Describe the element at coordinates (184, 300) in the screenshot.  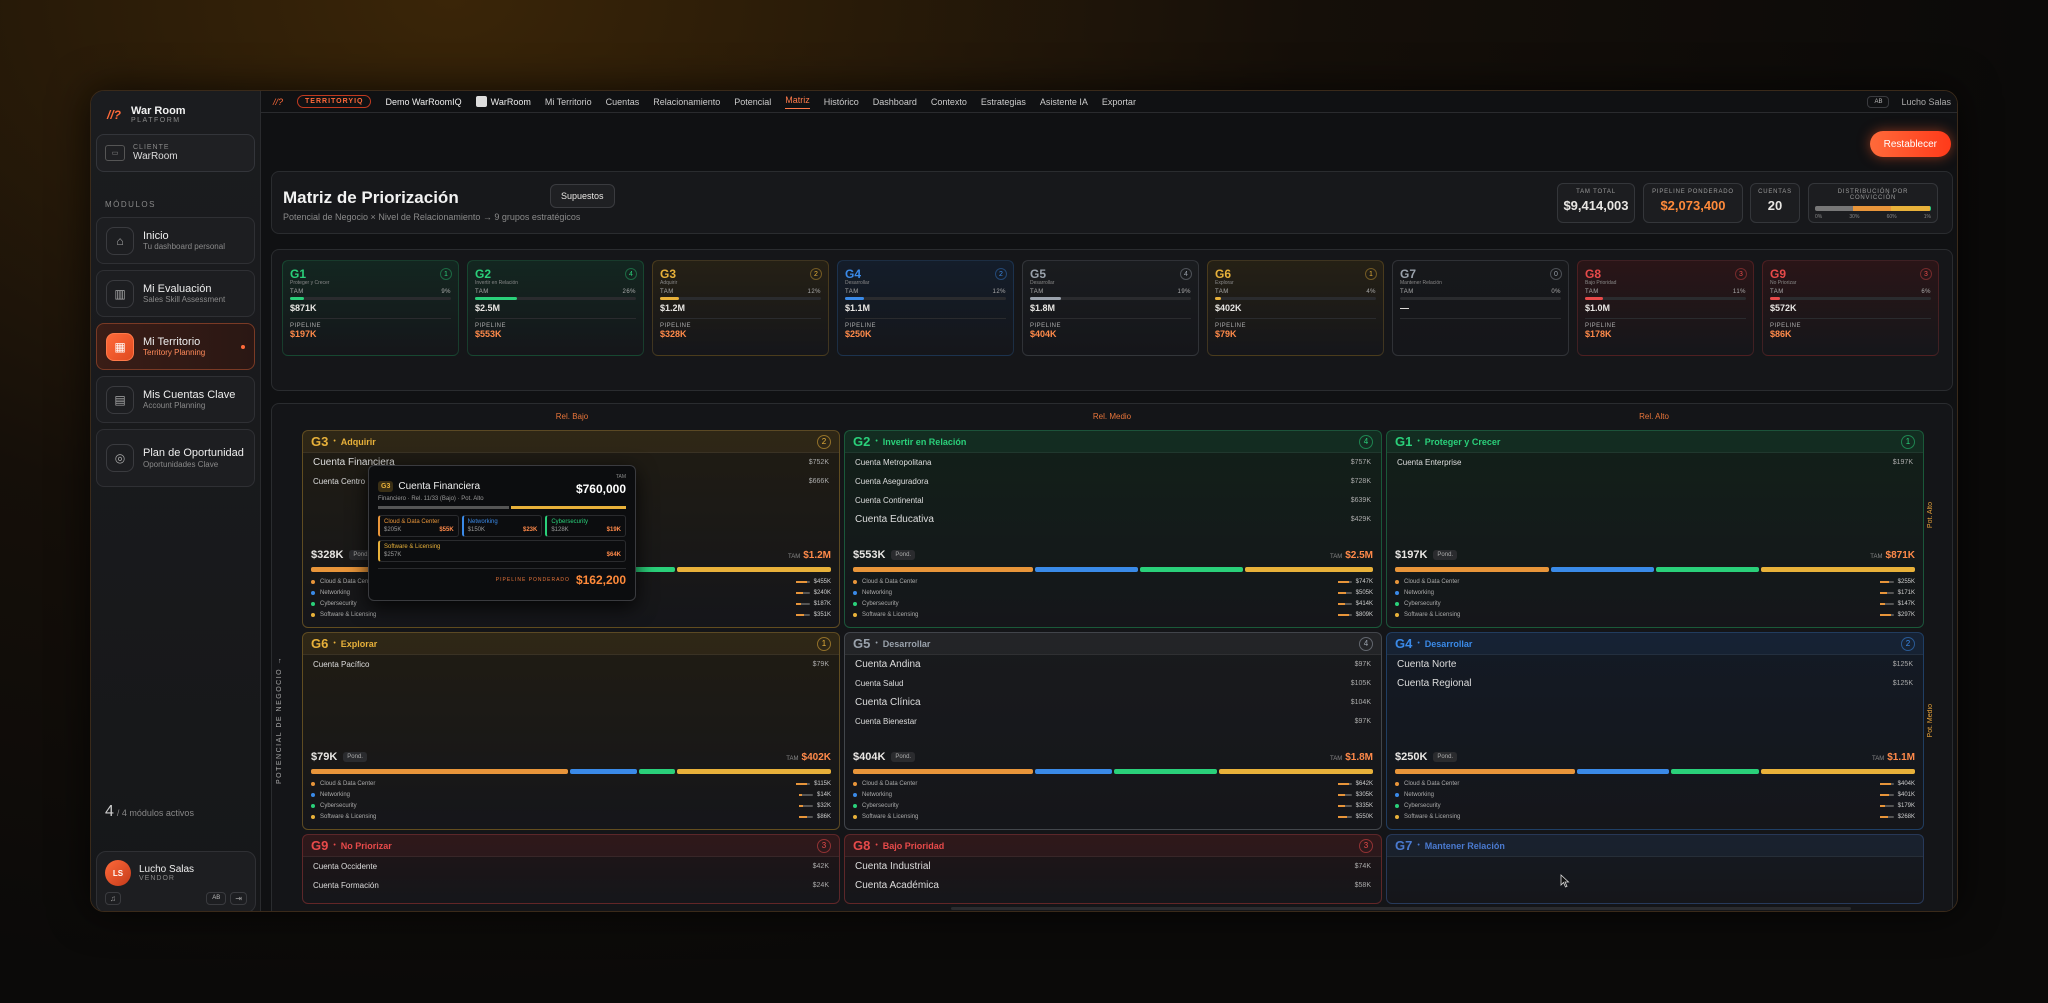
I see `nav-sub: Sales Skill Assessment` at that location.